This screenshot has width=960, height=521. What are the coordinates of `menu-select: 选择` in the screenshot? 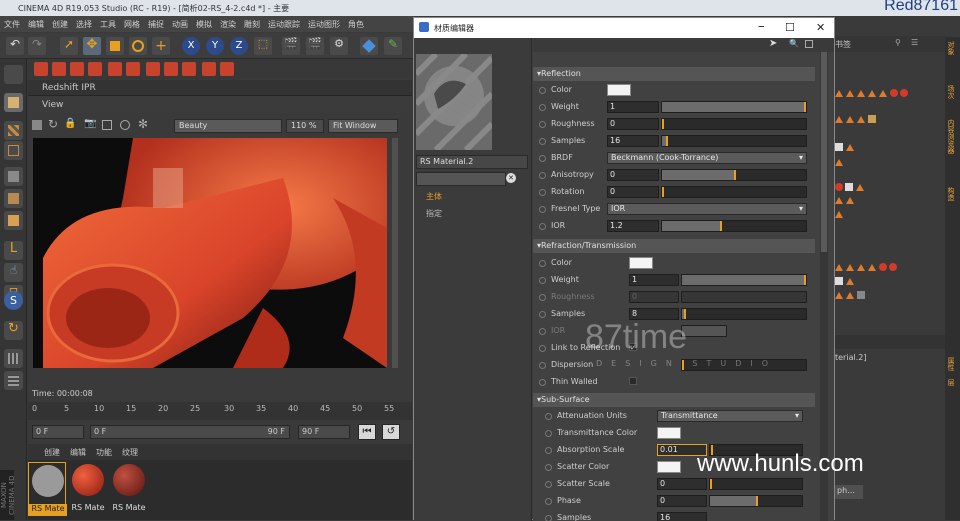 It's located at (84, 24).